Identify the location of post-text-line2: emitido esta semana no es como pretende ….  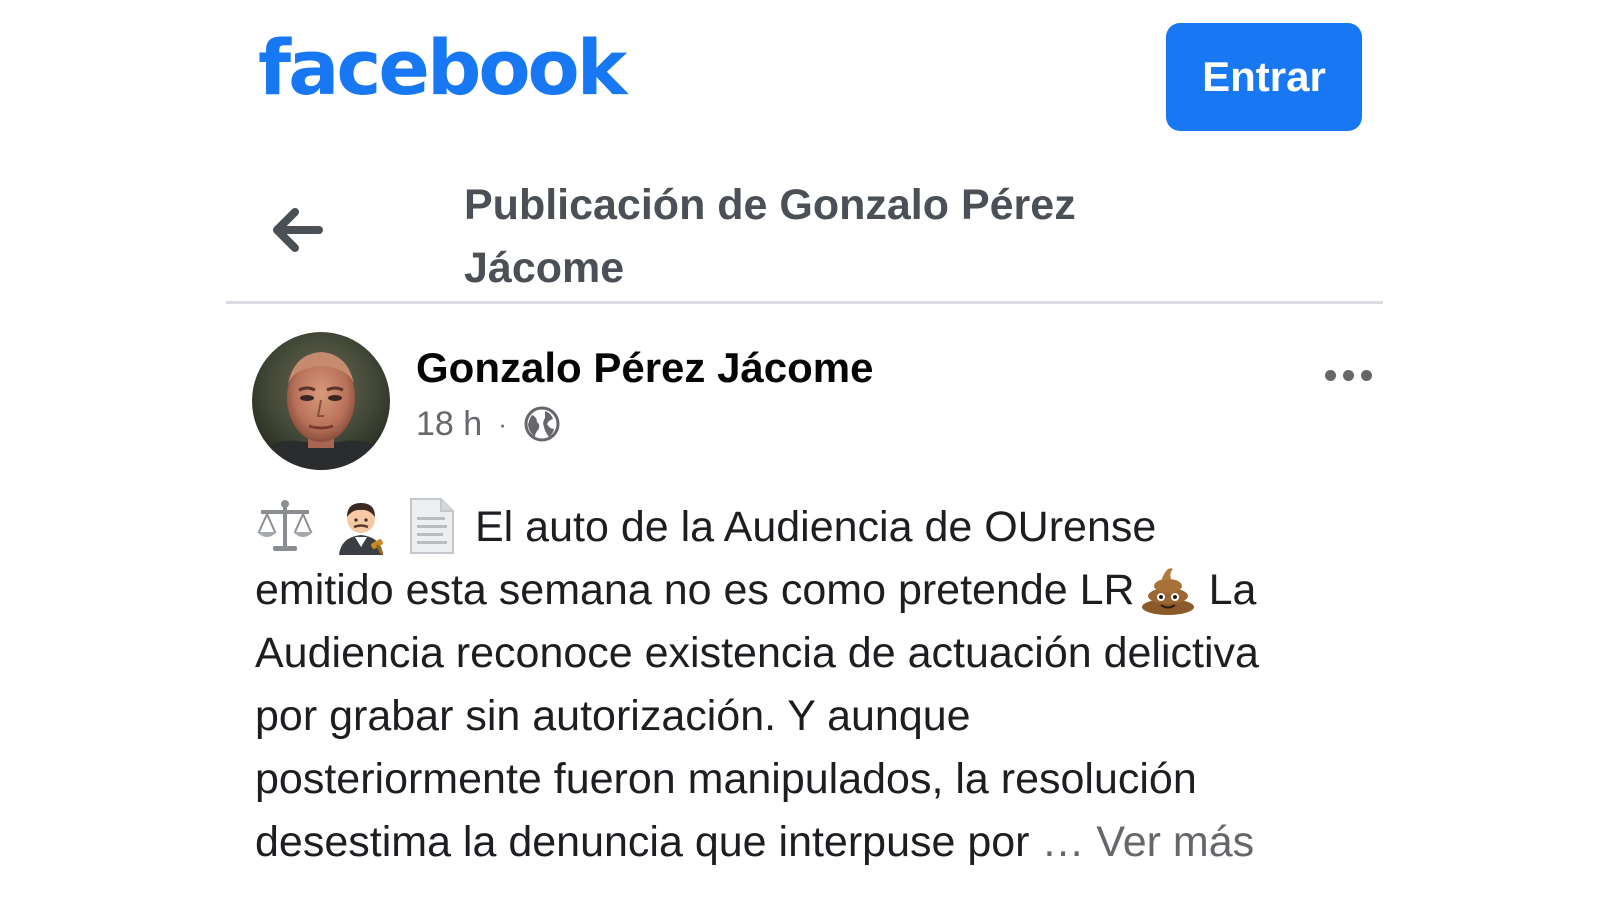
(695, 590).